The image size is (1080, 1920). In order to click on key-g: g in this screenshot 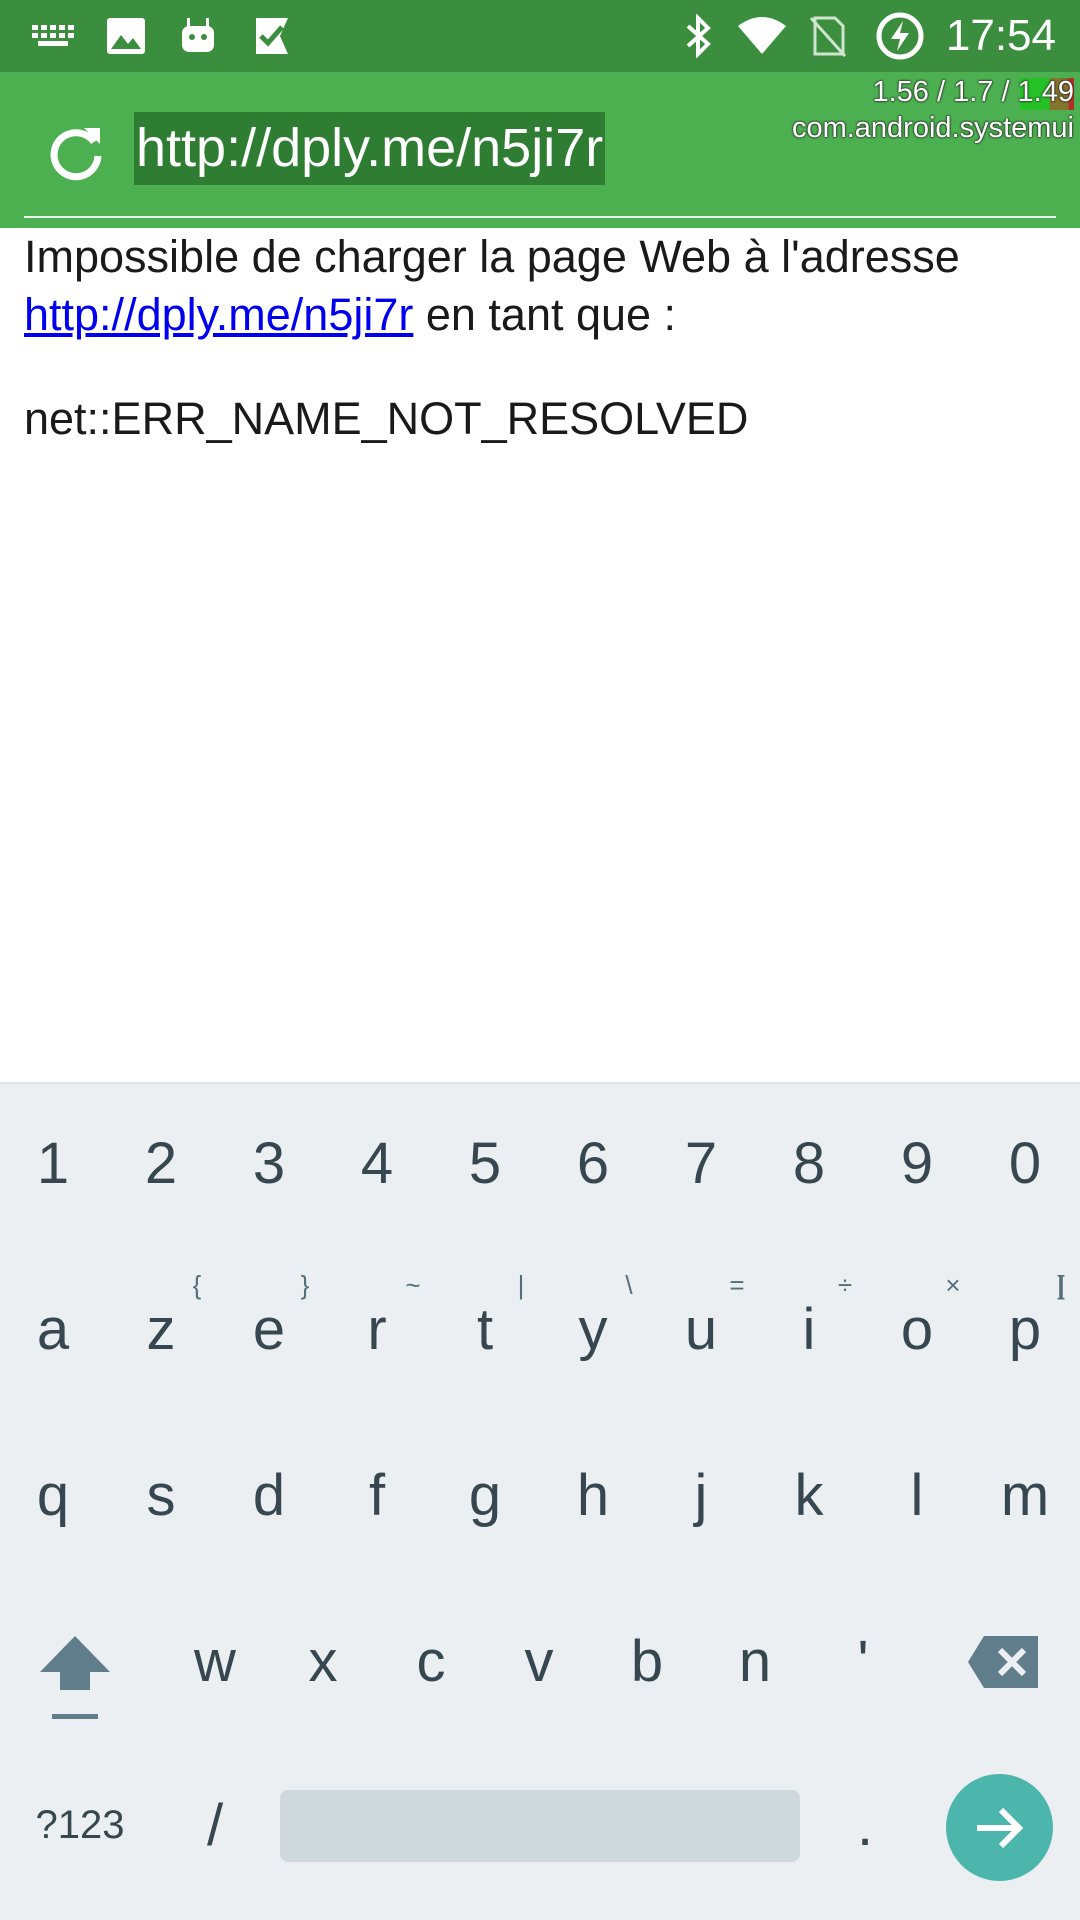, I will do `click(485, 1495)`.